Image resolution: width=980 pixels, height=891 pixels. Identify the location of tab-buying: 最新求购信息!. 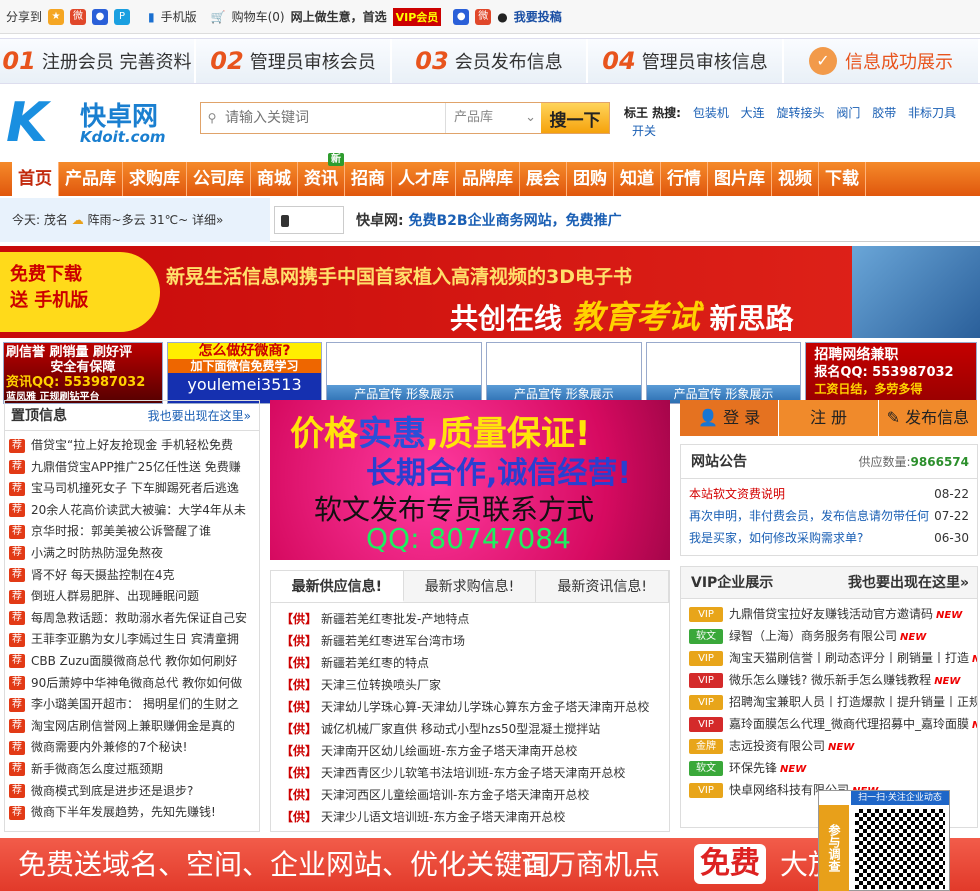
(470, 586).